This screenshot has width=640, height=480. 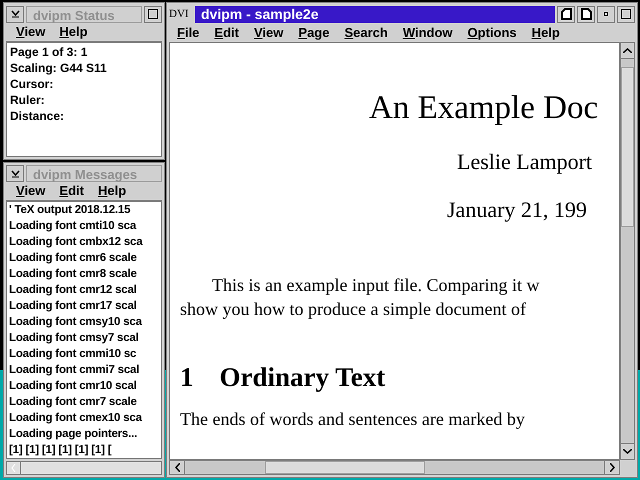 I want to click on window-title: dvipm Status, so click(x=84, y=14).